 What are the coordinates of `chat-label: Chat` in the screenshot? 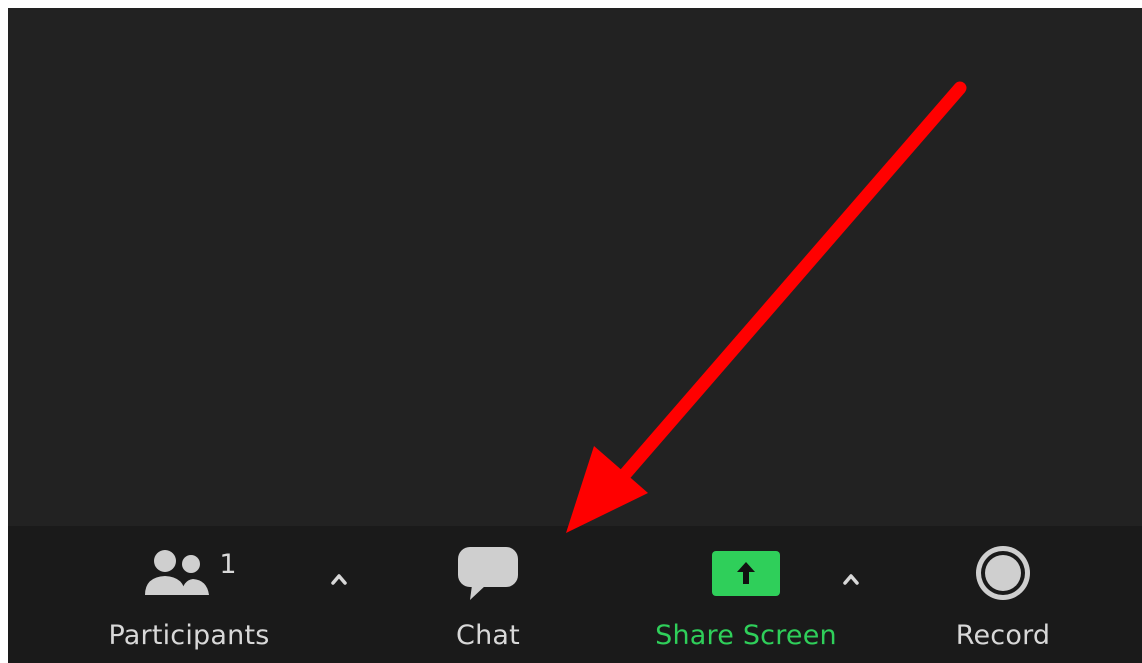 It's located at (488, 635).